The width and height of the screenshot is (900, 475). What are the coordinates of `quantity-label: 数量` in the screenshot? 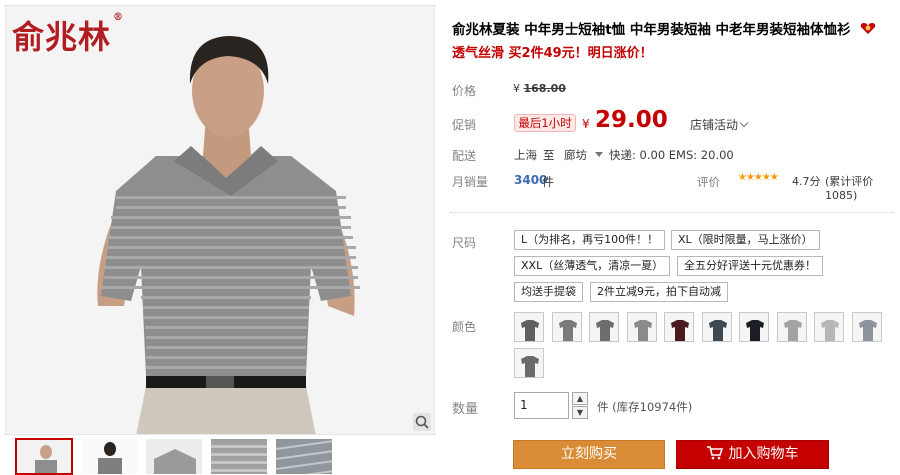 It's located at (465, 409).